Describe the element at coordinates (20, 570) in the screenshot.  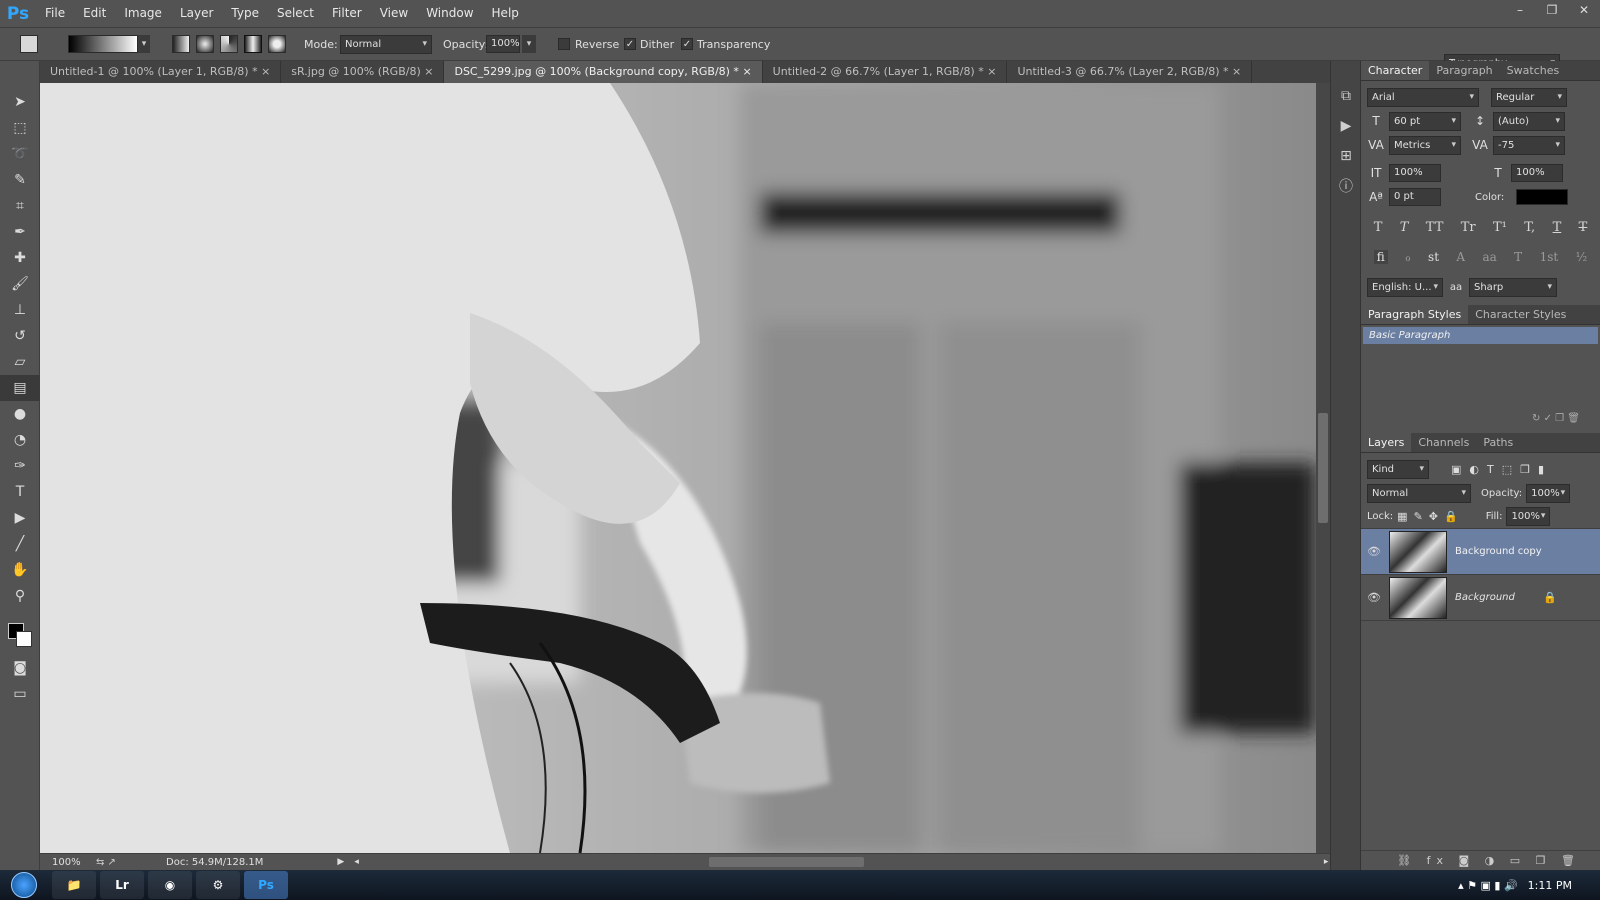
I see `hand-tool-icon: ✋` at that location.